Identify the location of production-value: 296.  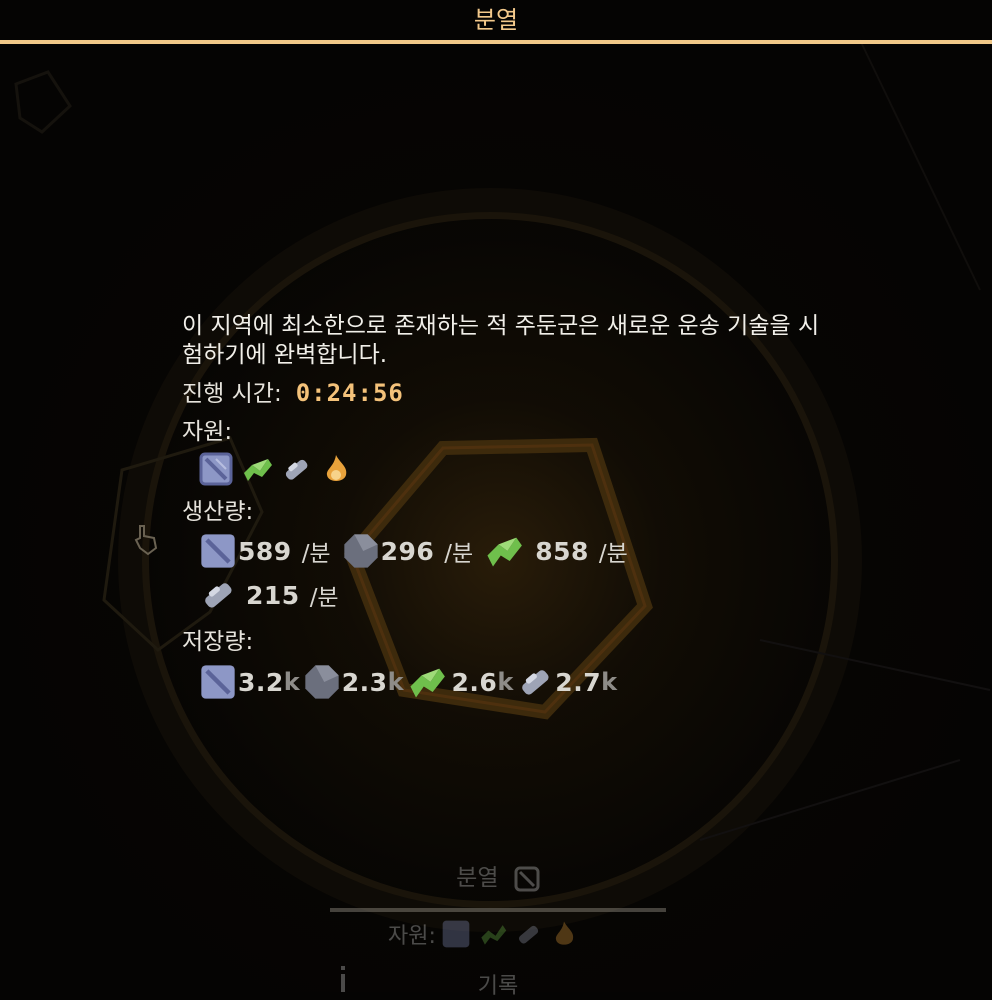
(407, 551).